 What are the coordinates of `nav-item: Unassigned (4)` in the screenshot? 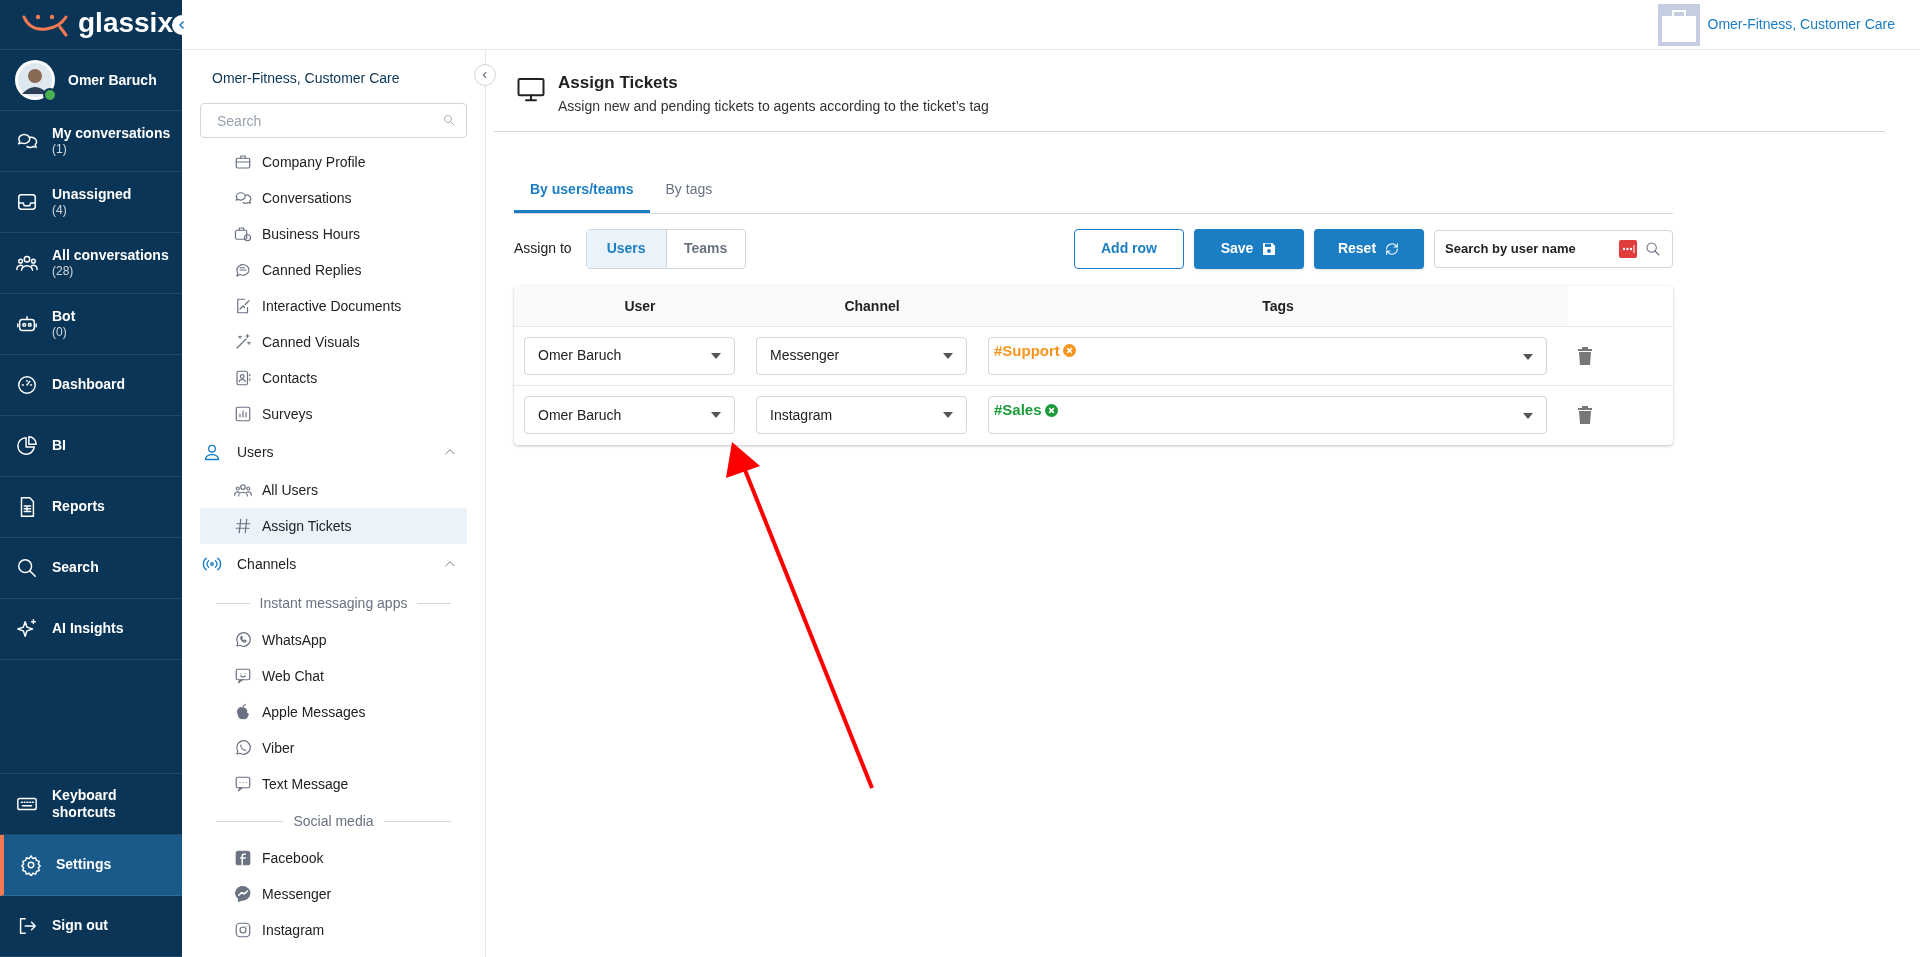 It's located at (91, 202).